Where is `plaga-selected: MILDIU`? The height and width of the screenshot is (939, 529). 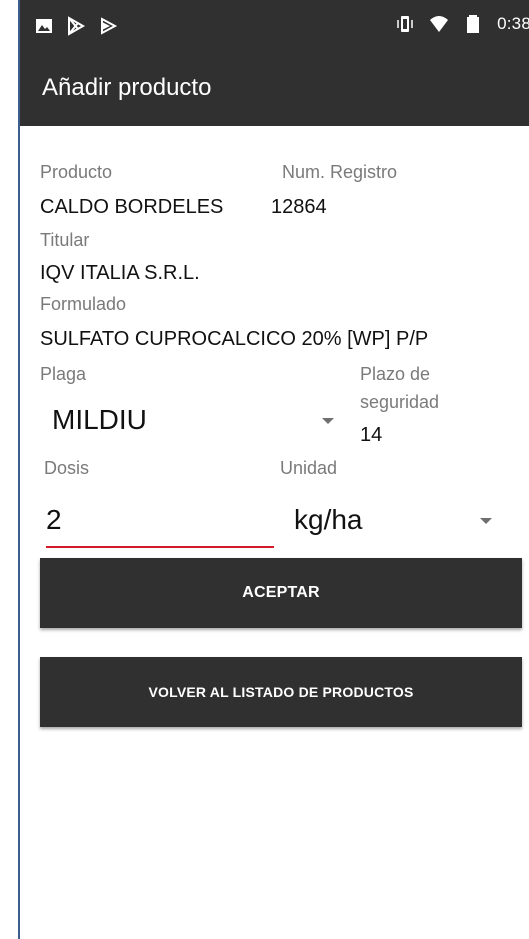
plaga-selected: MILDIU is located at coordinates (99, 419).